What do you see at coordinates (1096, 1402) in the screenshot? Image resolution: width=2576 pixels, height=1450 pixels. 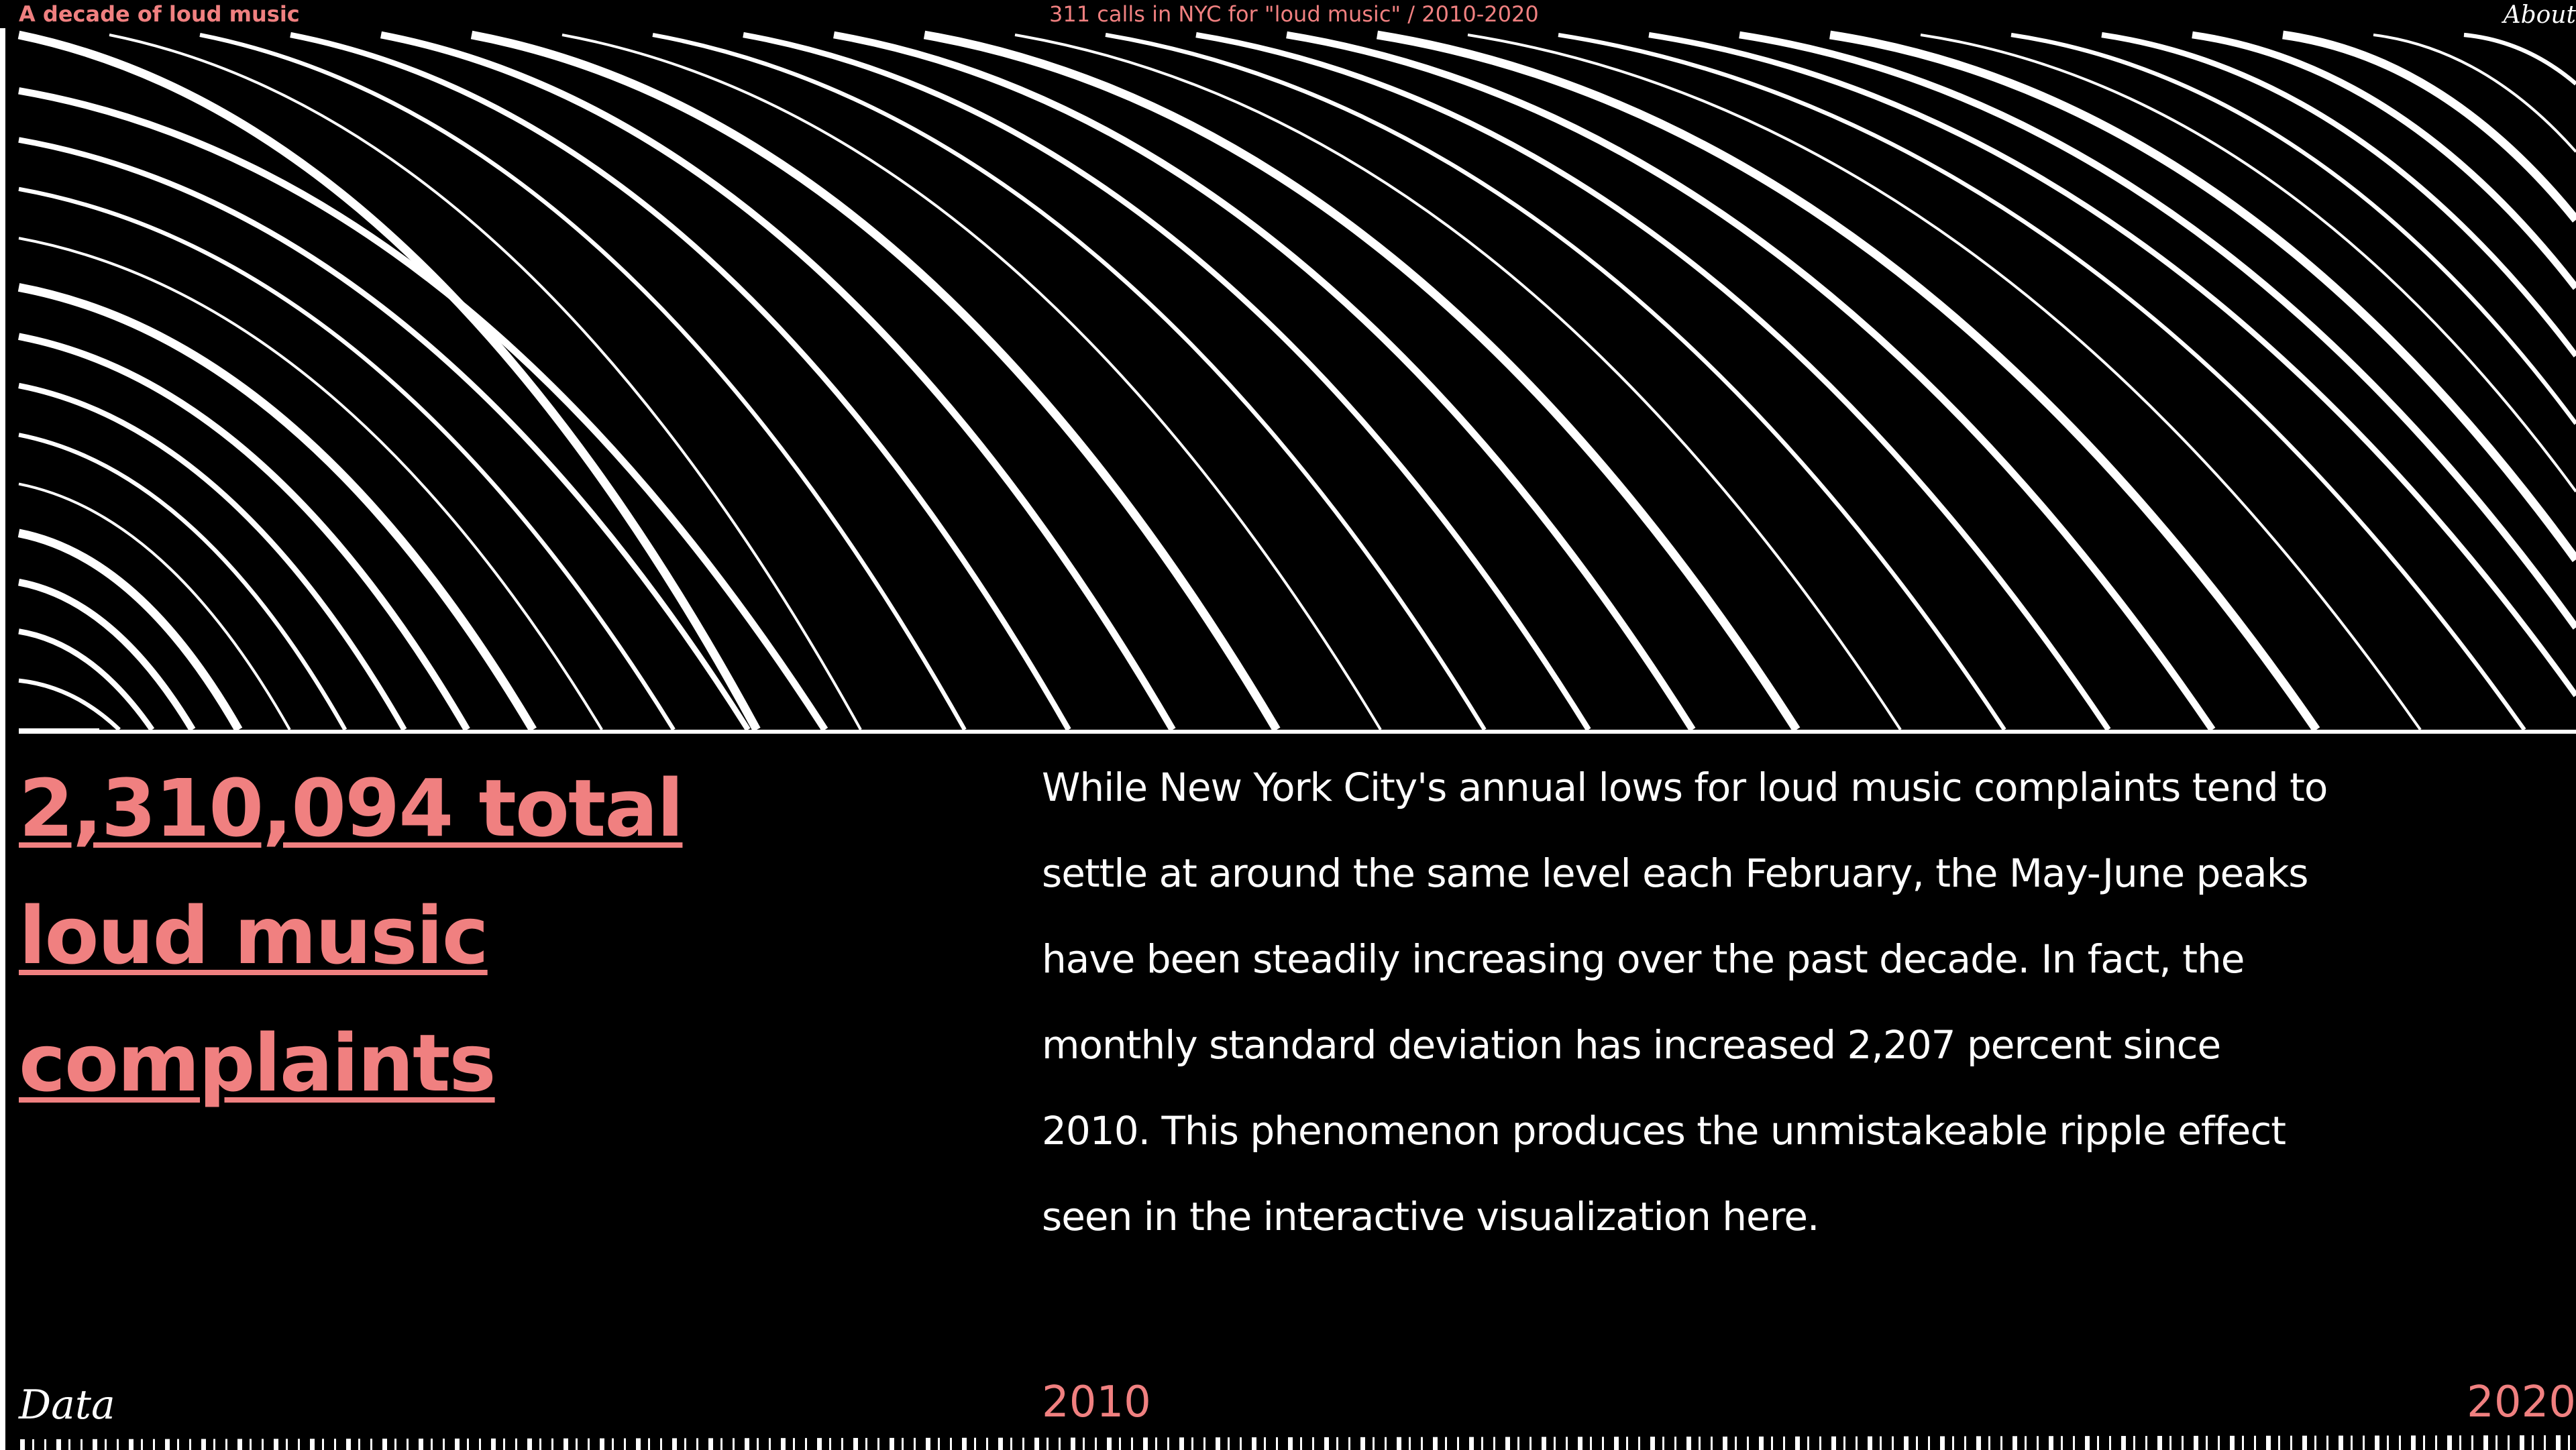 I see `timeline-start-year: 2010` at bounding box center [1096, 1402].